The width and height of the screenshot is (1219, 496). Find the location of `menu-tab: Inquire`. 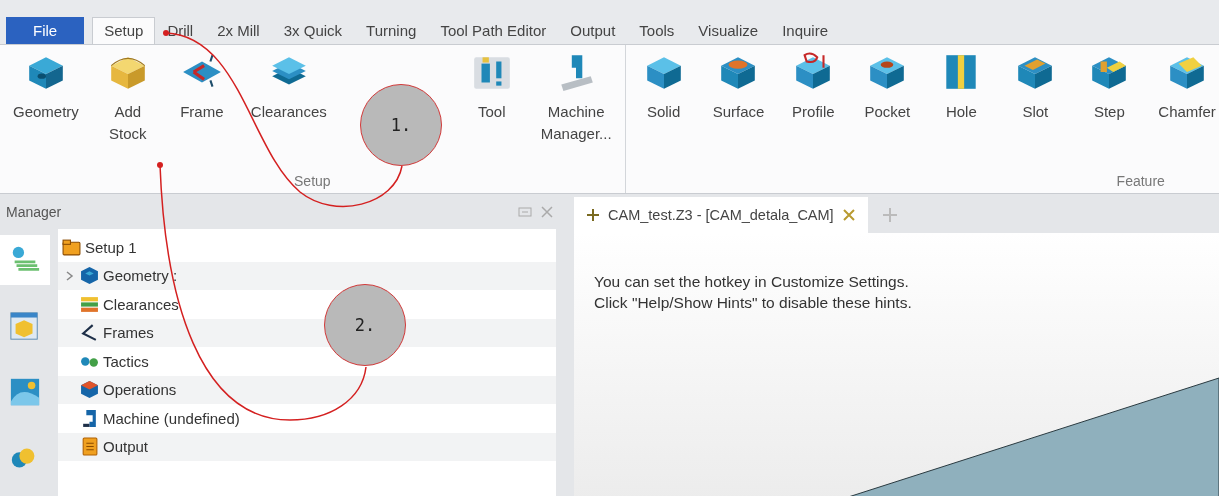

menu-tab: Inquire is located at coordinates (805, 30).